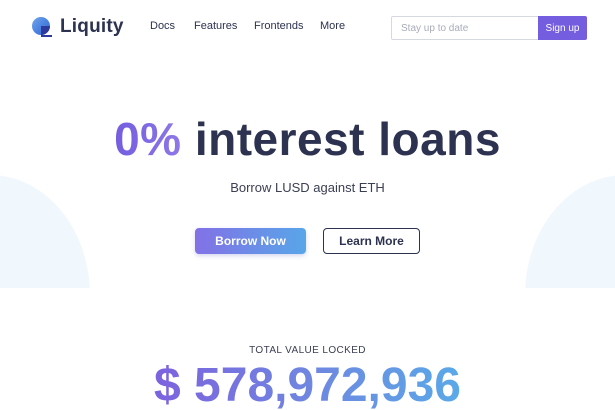  I want to click on learn-more-button: Learn More, so click(371, 241).